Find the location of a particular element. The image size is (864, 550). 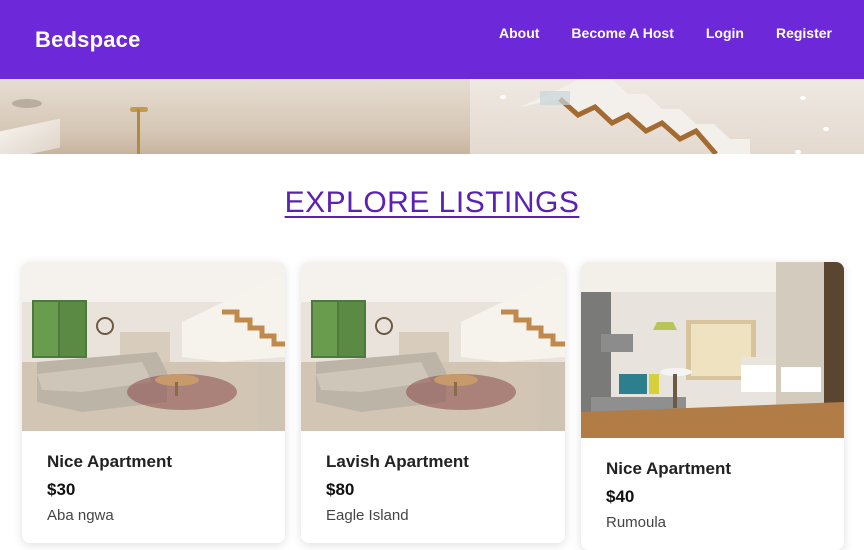

listing-title: Lavish Apartment is located at coordinates (397, 461).